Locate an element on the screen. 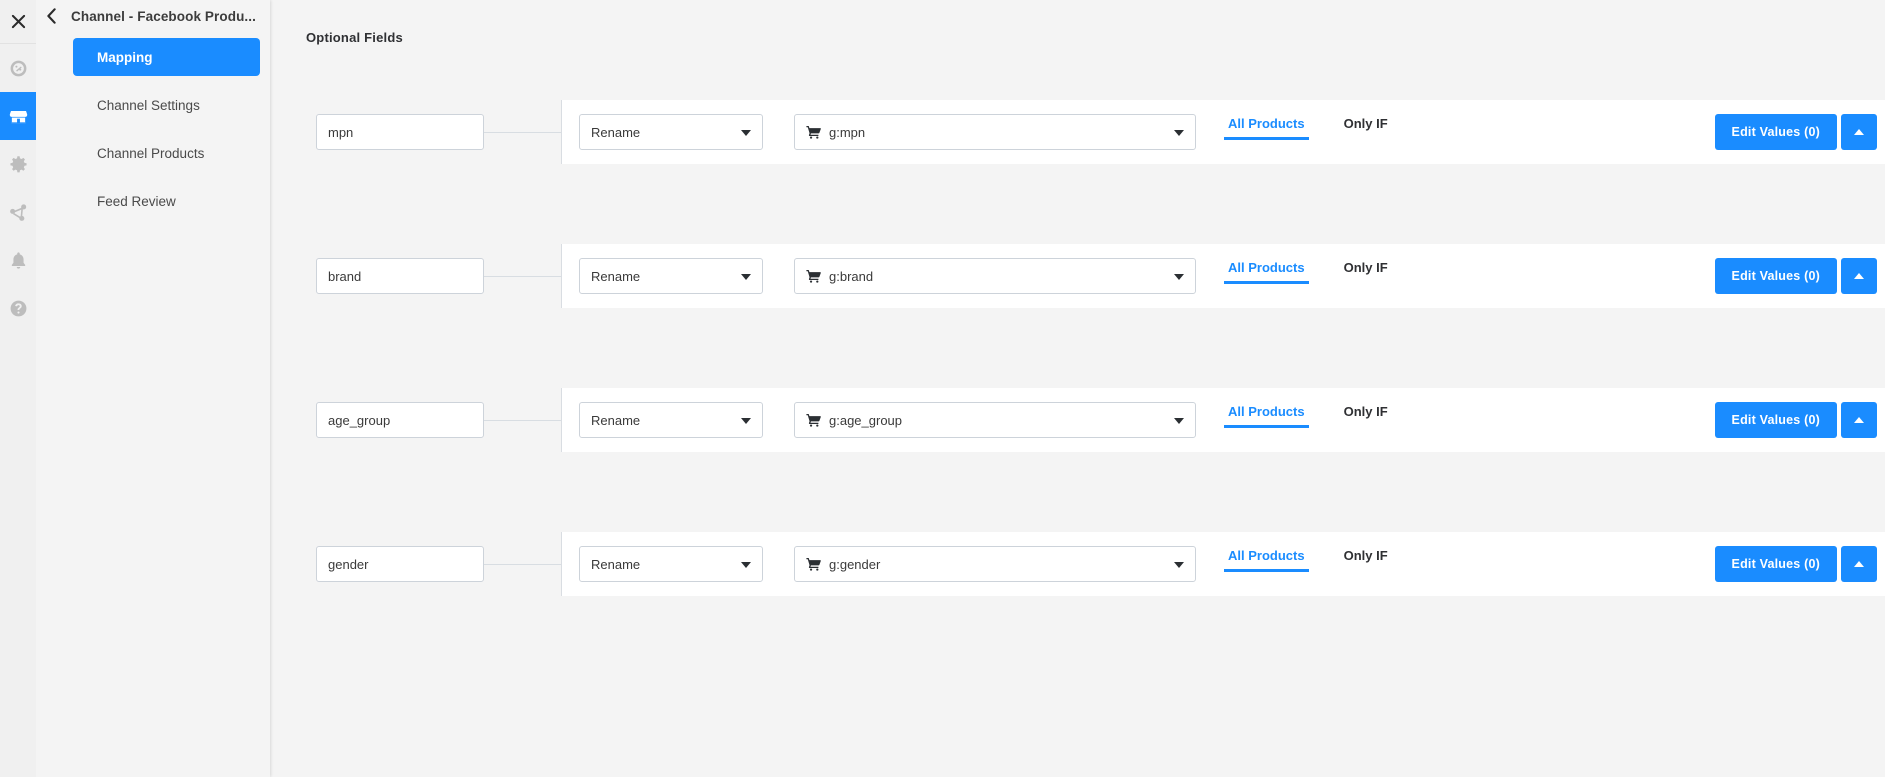  sidebar-item-channel-settings: Channel Settings is located at coordinates (166, 105).